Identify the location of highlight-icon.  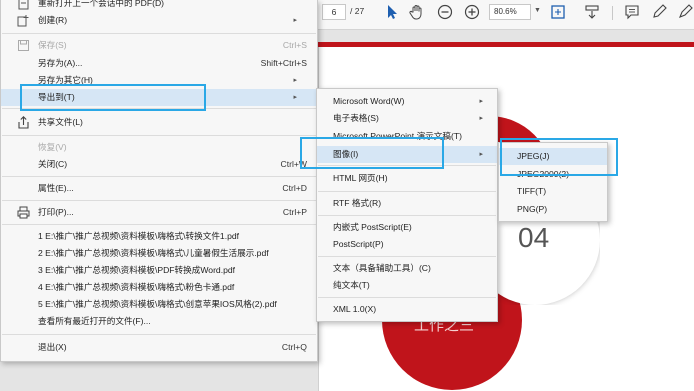
(685, 12).